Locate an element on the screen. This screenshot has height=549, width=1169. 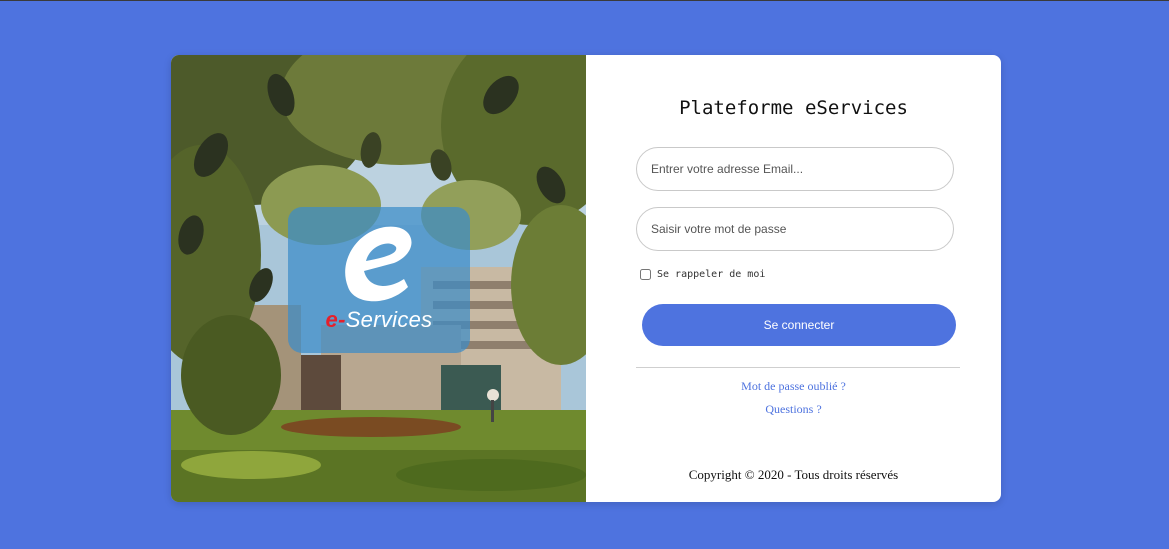
password-field is located at coordinates (795, 229).